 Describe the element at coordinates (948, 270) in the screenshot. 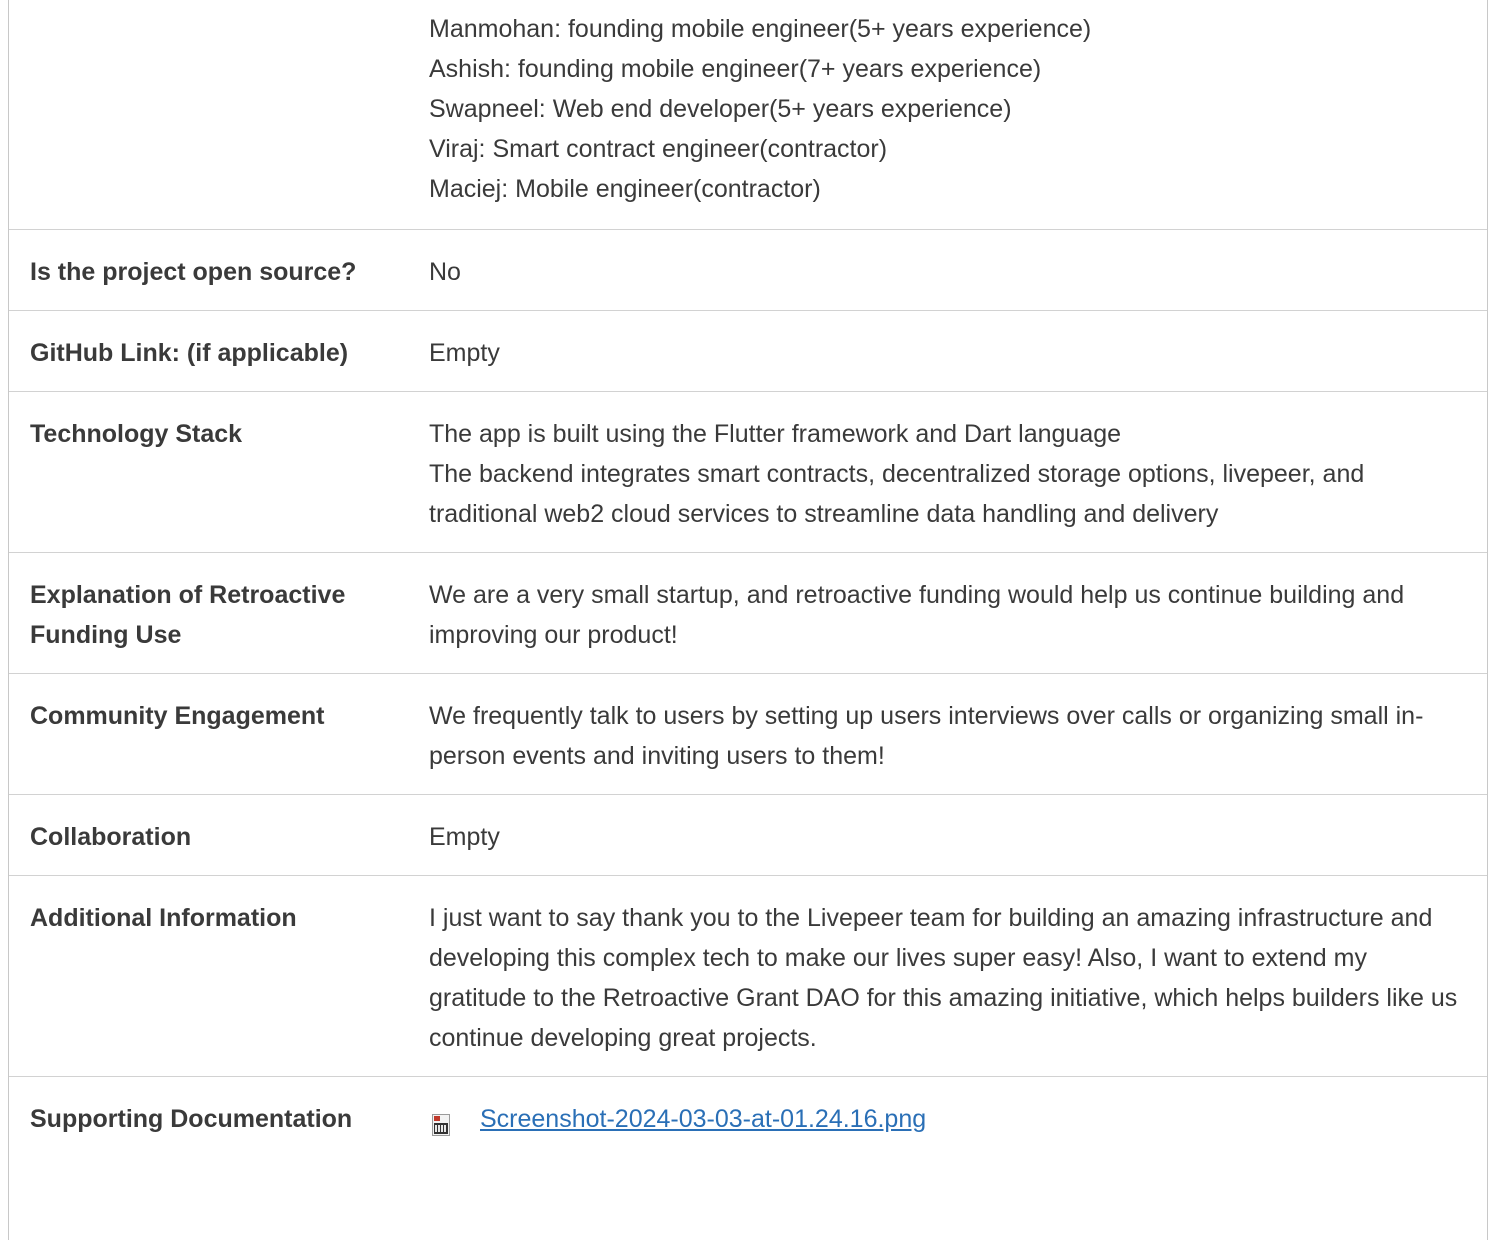

I see `row-value: No` at that location.